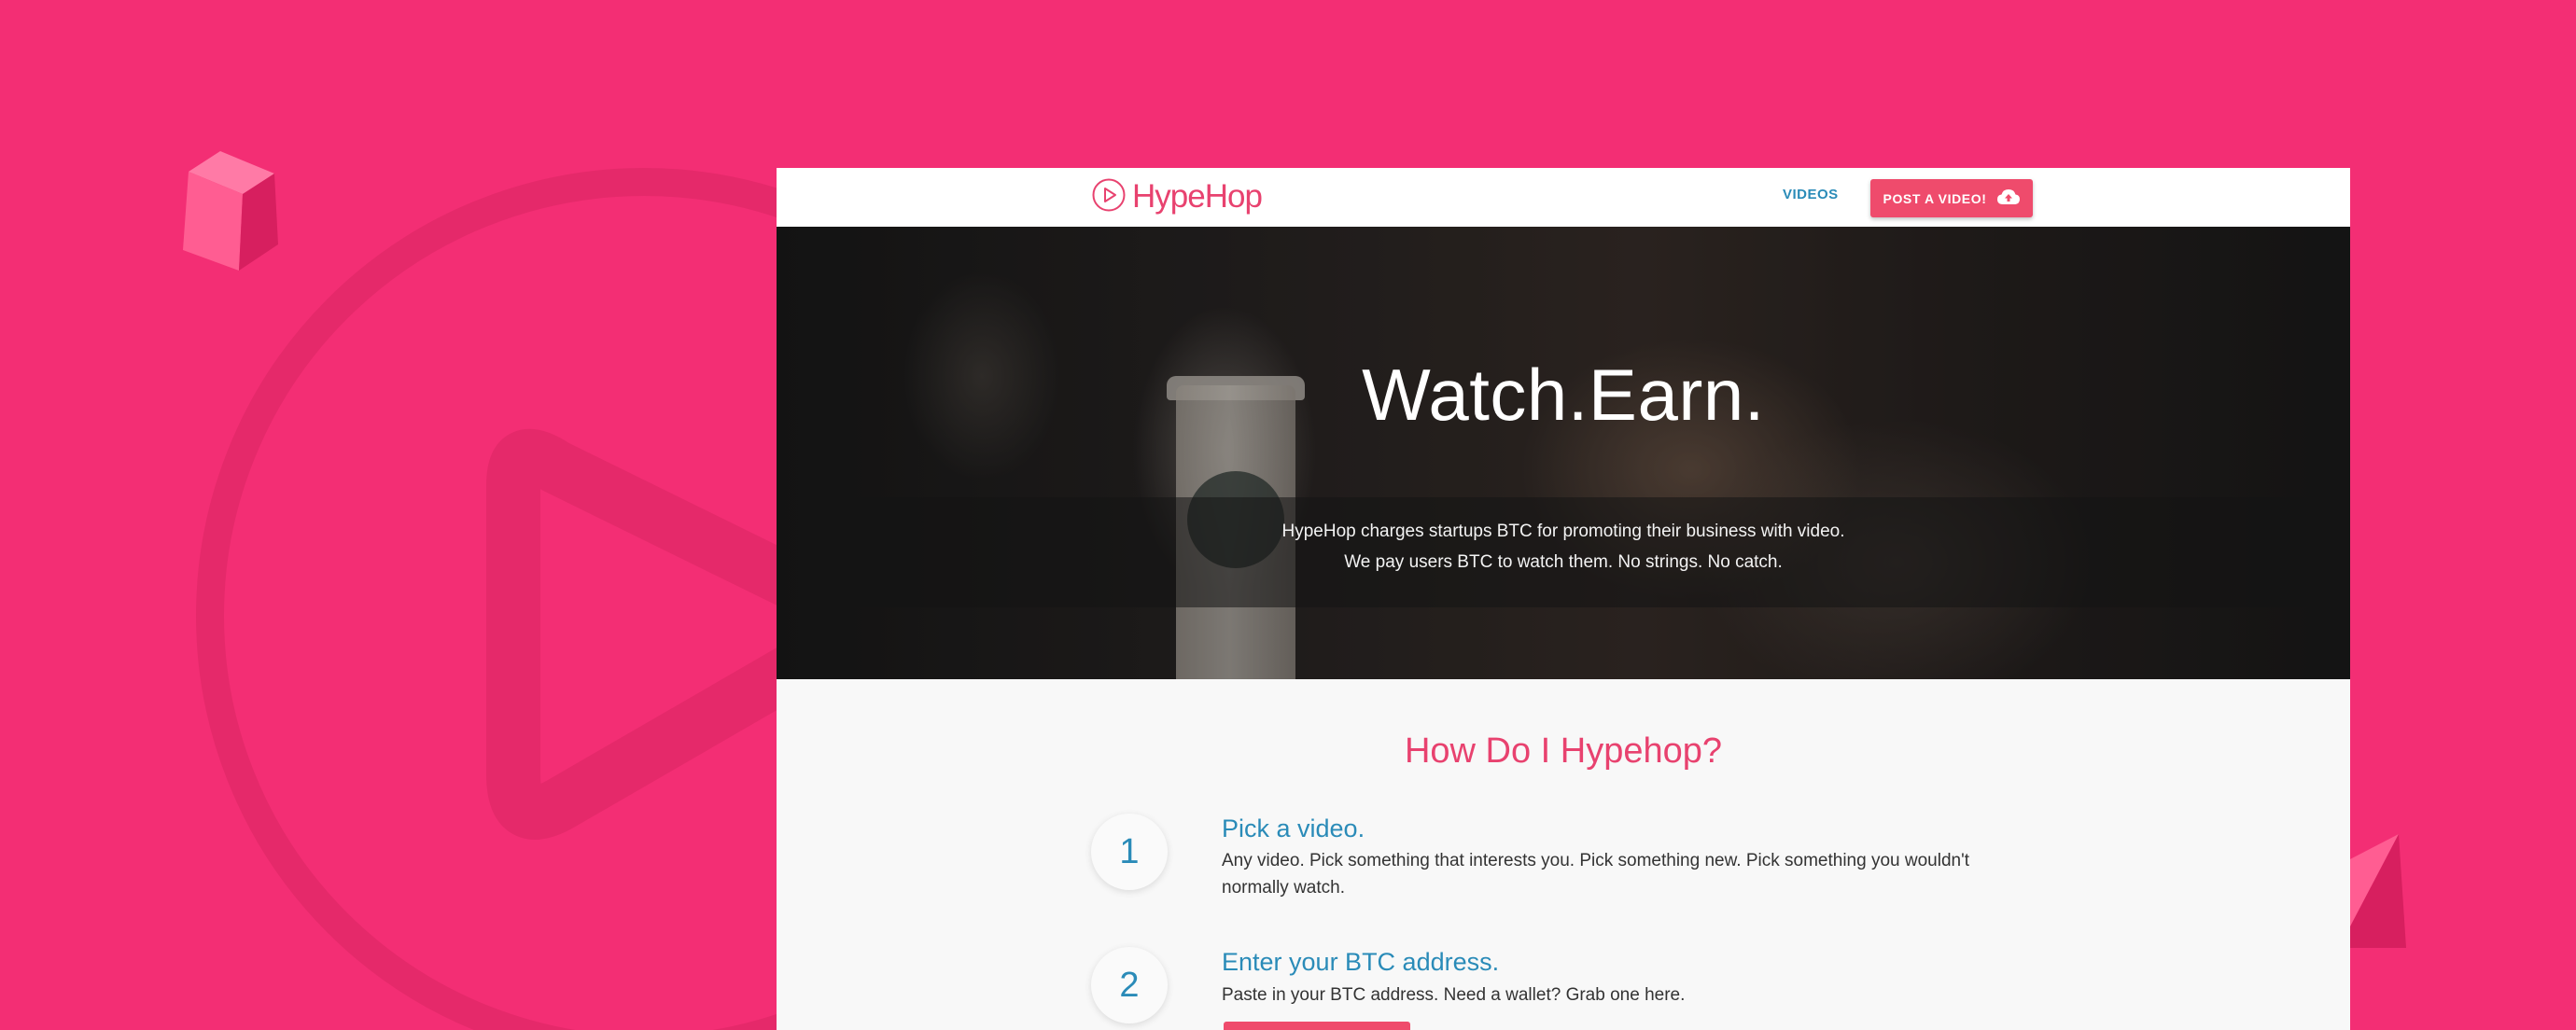  What do you see at coordinates (230, 211) in the screenshot?
I see `background-cube` at bounding box center [230, 211].